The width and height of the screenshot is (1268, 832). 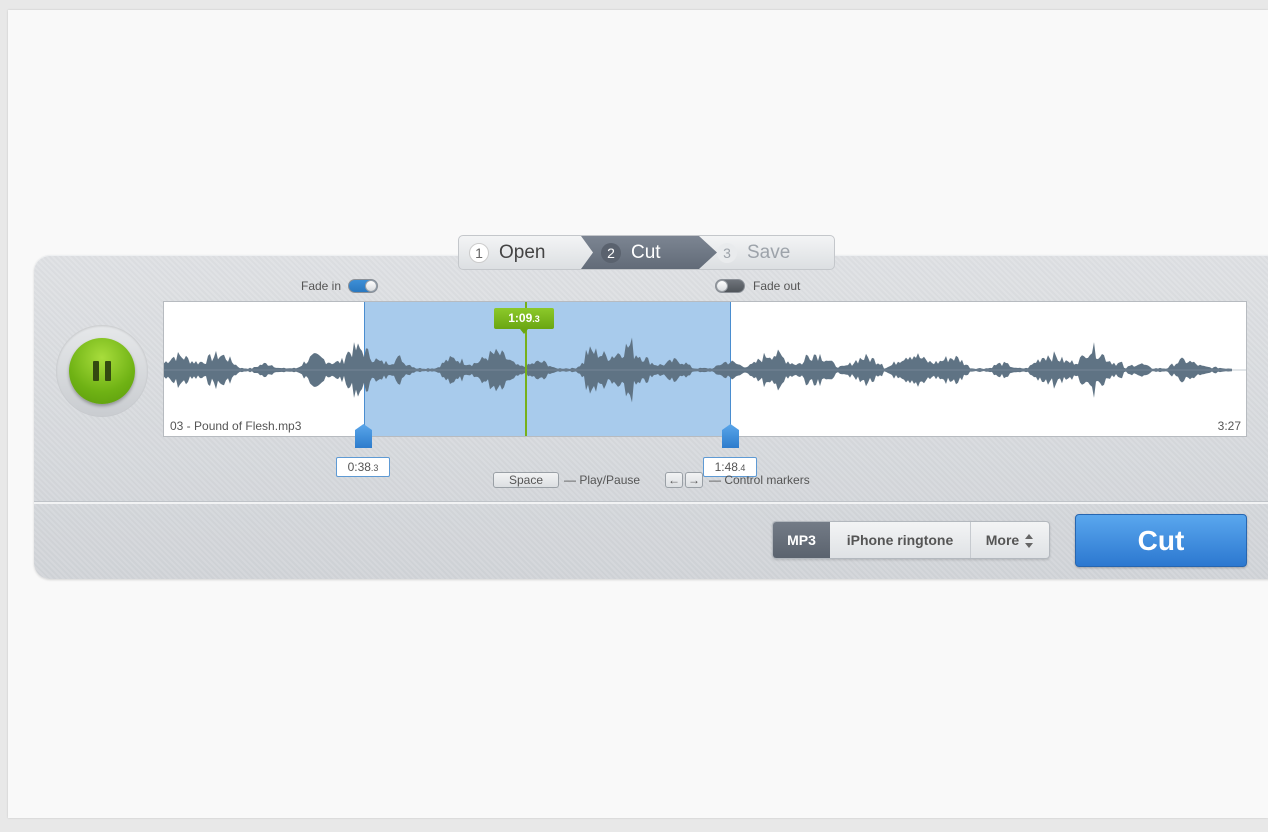 I want to click on playhead-time-badge: 1:09.3, so click(x=524, y=321).